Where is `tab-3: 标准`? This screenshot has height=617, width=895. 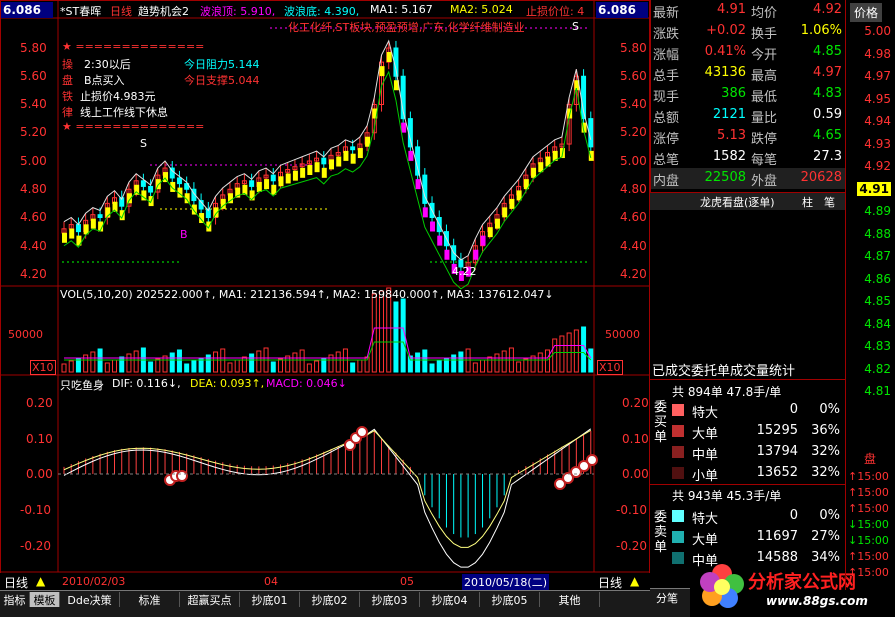
tab-3: 标准 is located at coordinates (150, 599).